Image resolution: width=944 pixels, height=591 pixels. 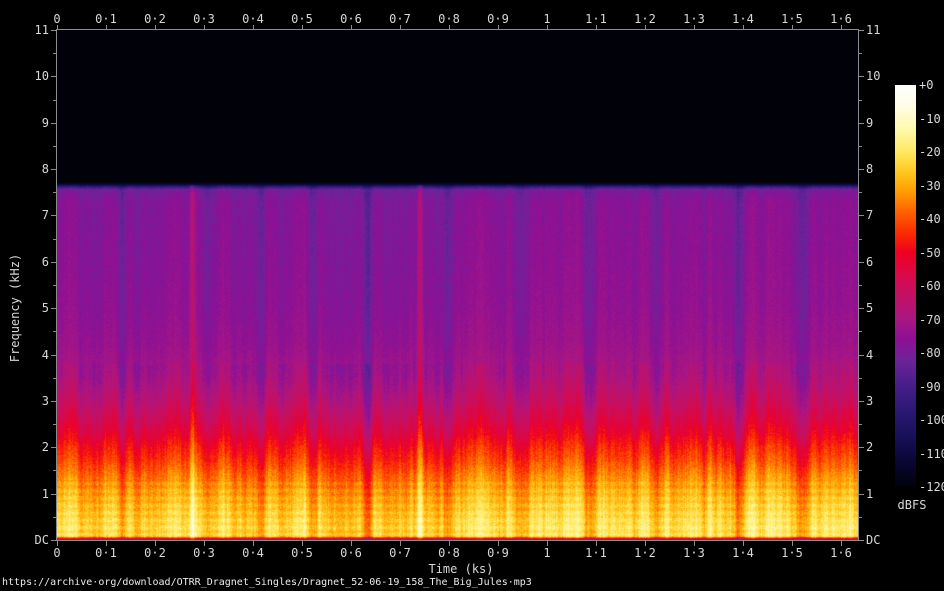 I want to click on x-tick-label-bottom: 1, so click(x=547, y=553).